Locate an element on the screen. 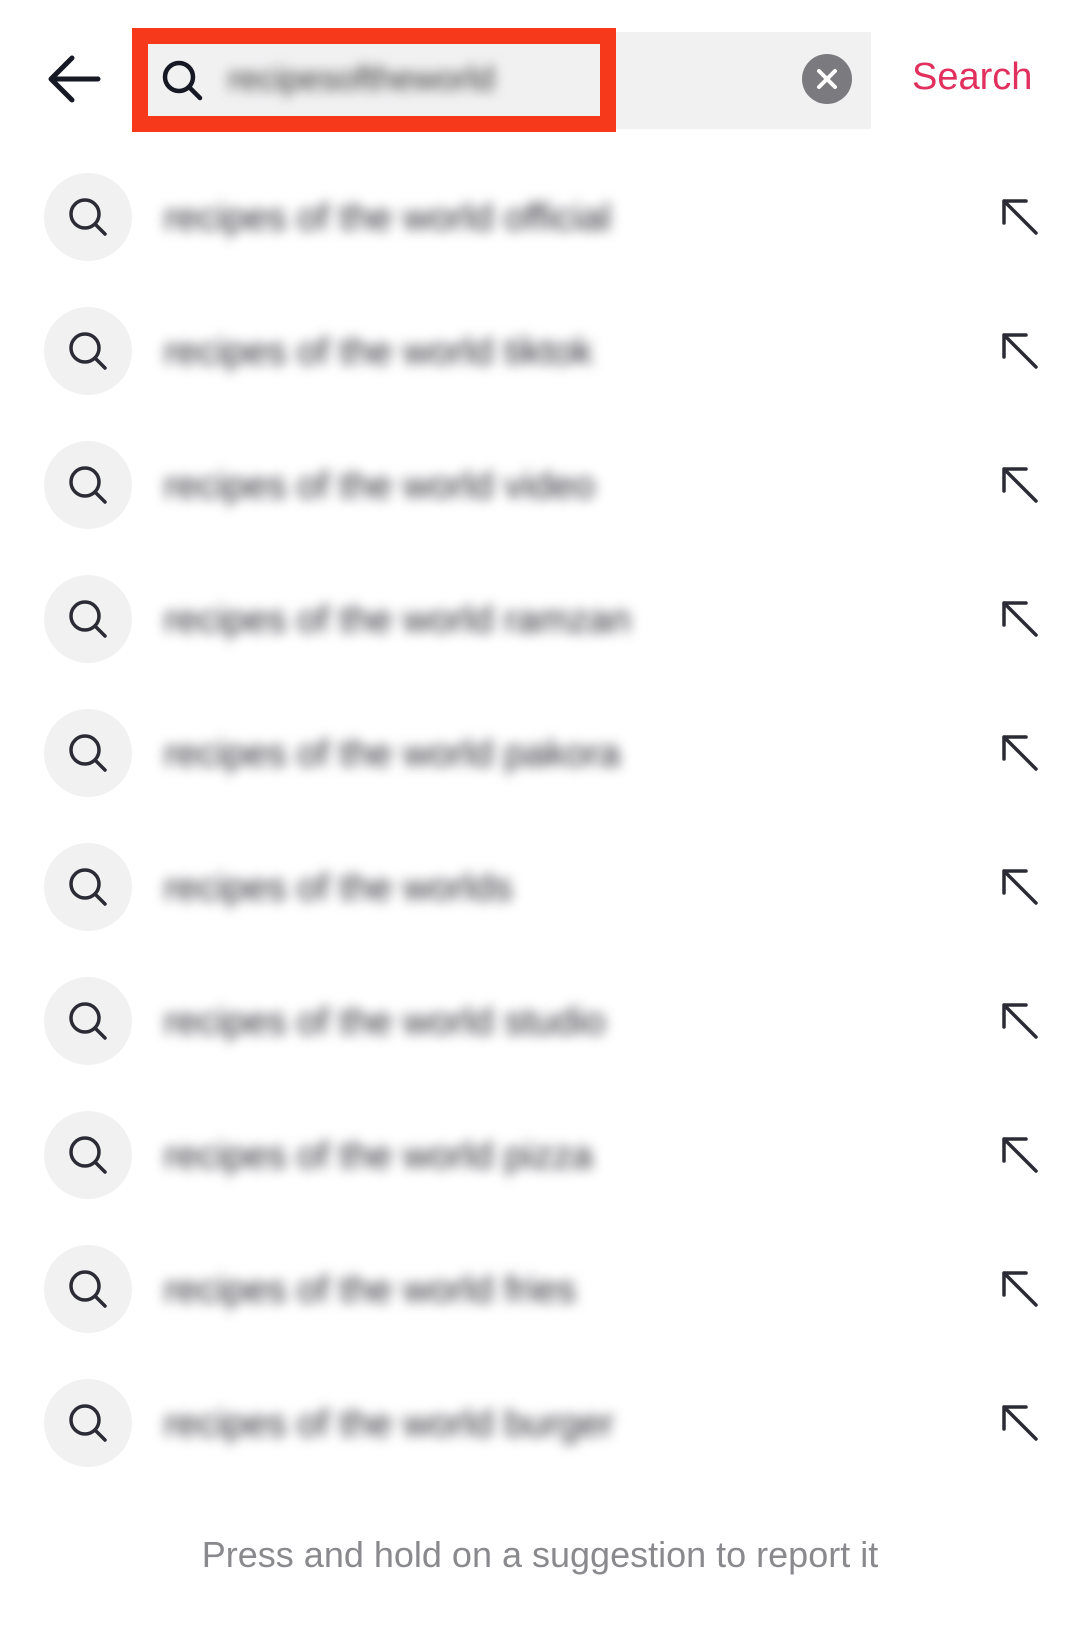 This screenshot has height=1643, width=1080. suggestion-item: recipes of the world video is located at coordinates (540, 485).